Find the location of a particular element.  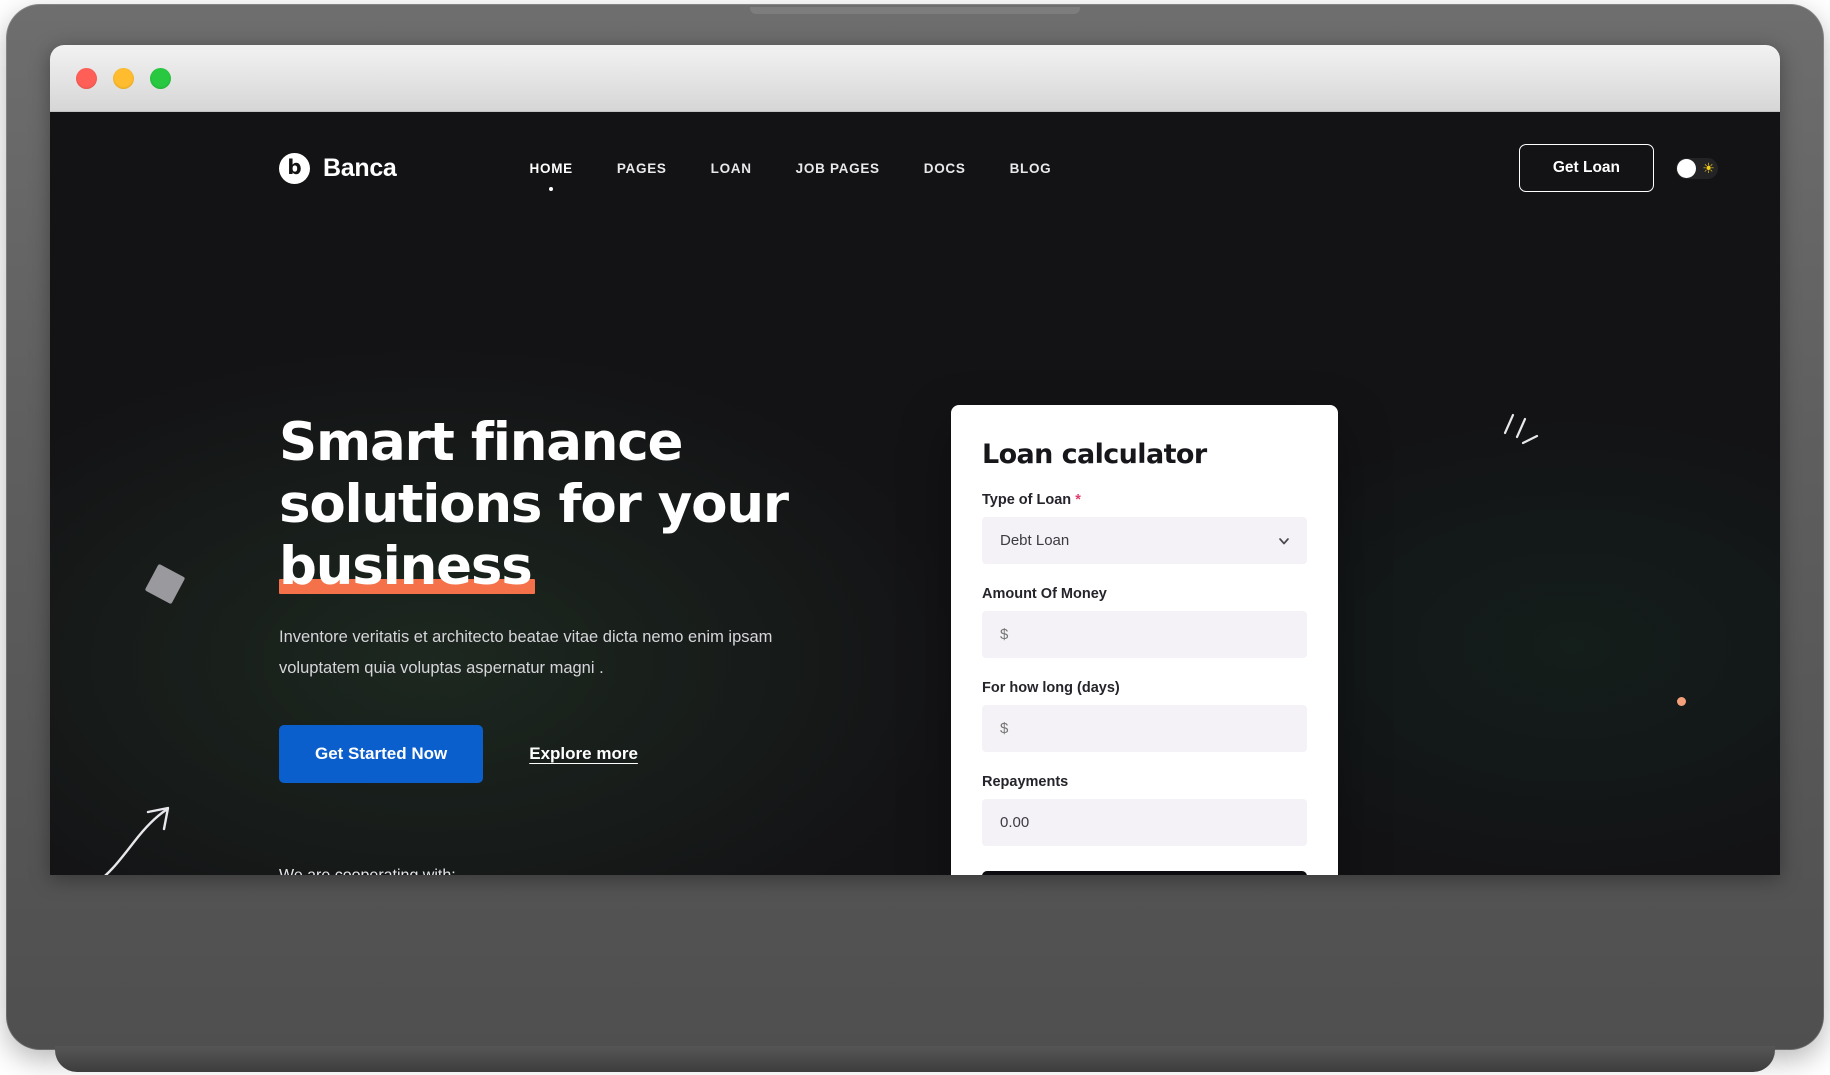

field-for-how-long: For how long (days) is located at coordinates (1144, 716).